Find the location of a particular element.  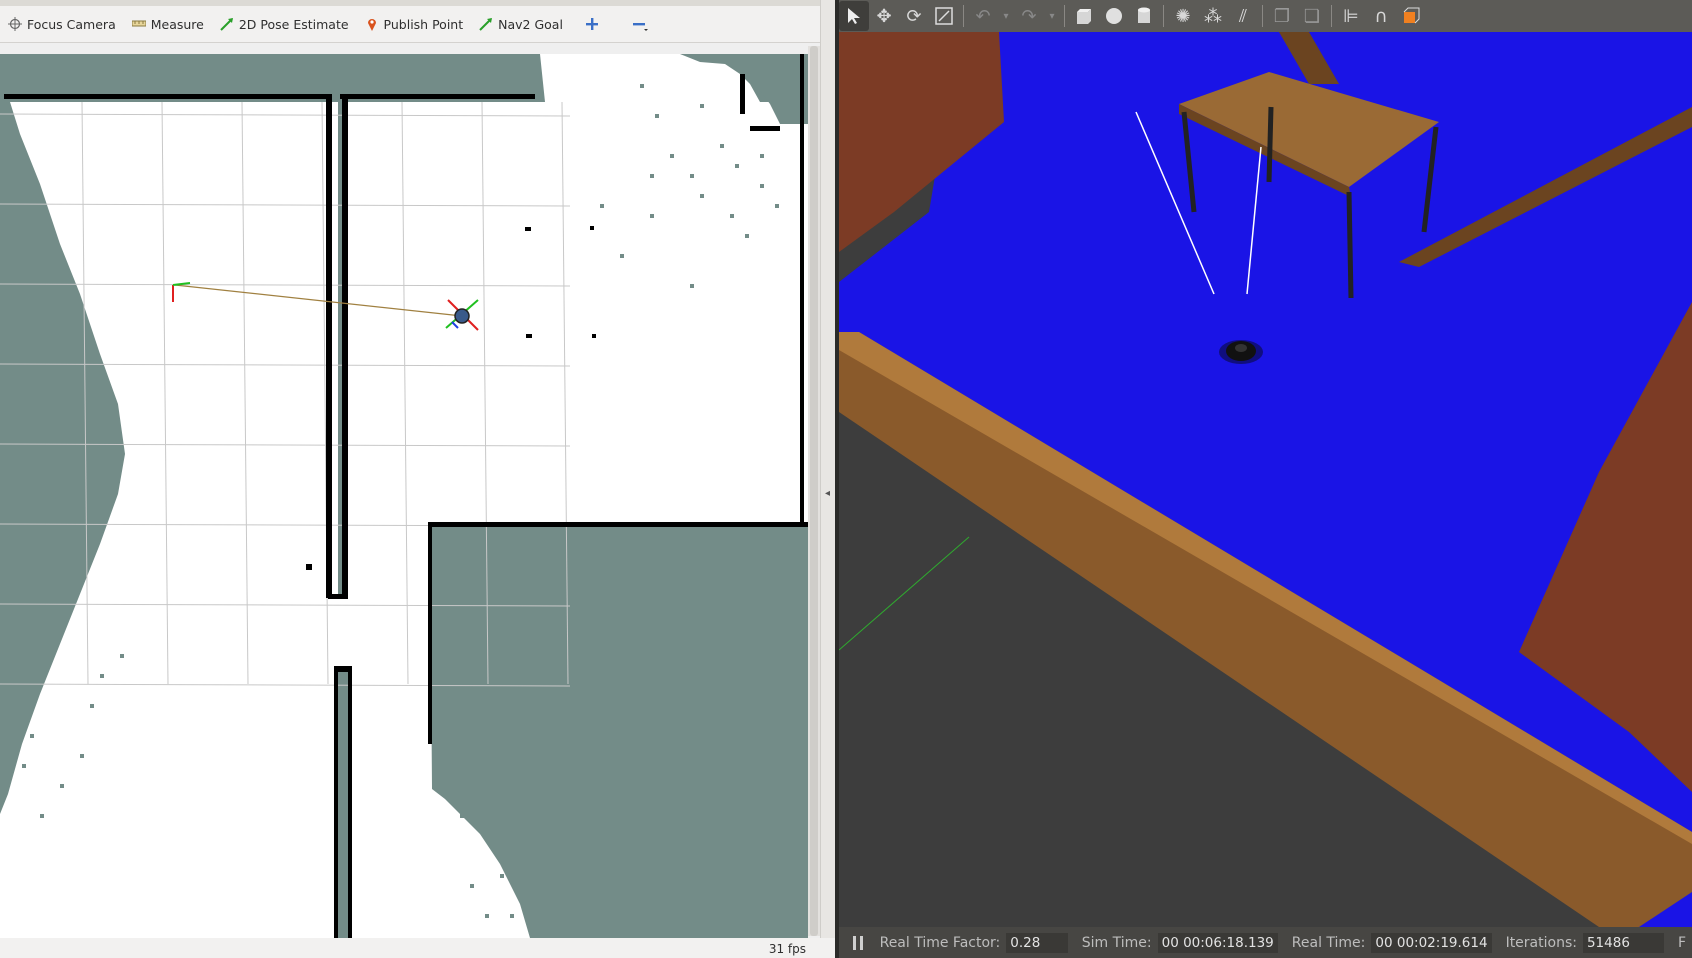

redo-dropdown-icon: ▾ is located at coordinates (1052, 16).